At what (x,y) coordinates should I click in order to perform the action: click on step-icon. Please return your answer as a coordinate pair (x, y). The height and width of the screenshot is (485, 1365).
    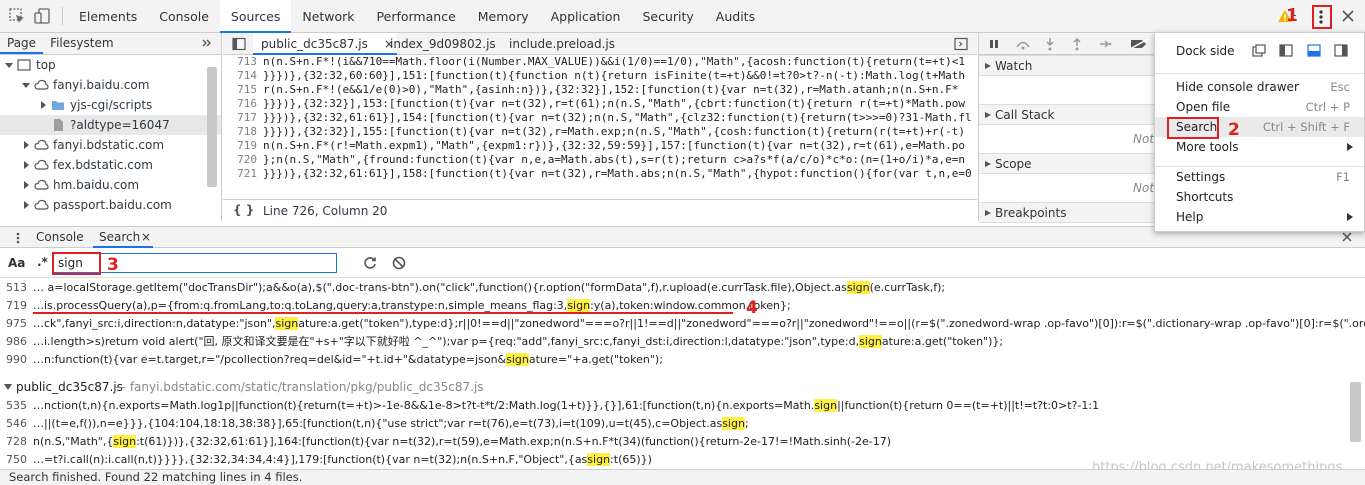
    Looking at the image, I should click on (1105, 44).